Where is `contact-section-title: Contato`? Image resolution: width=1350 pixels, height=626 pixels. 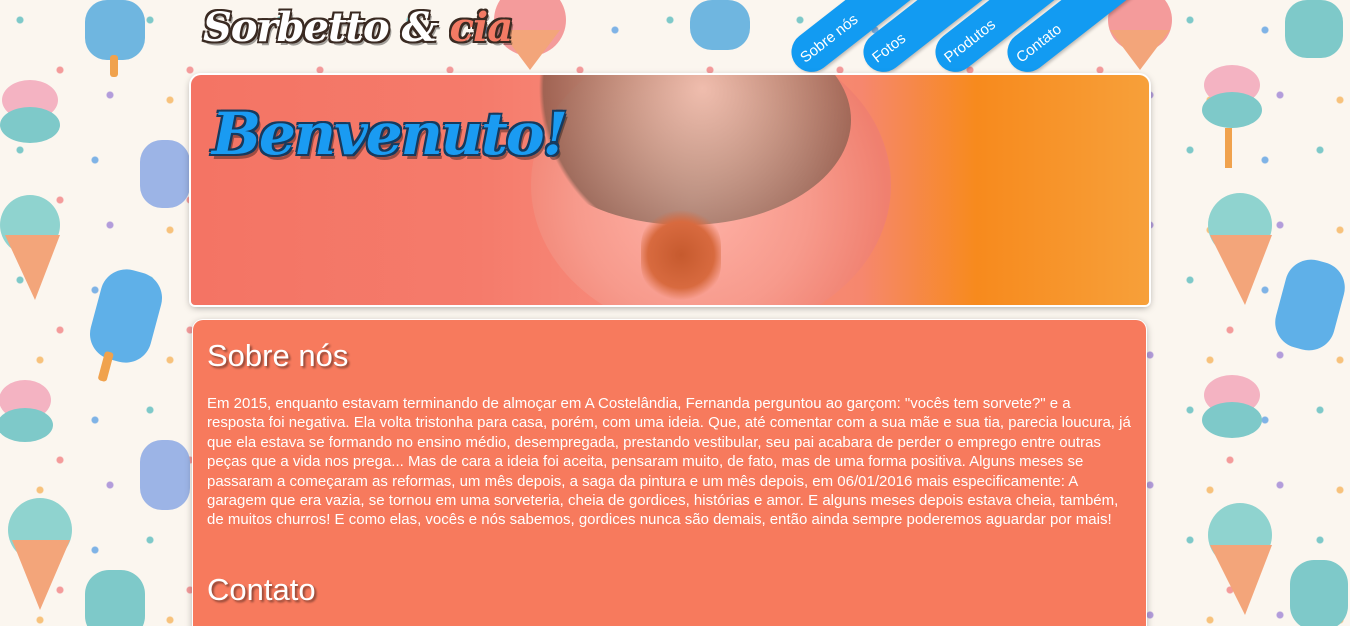 contact-section-title: Contato is located at coordinates (261, 589).